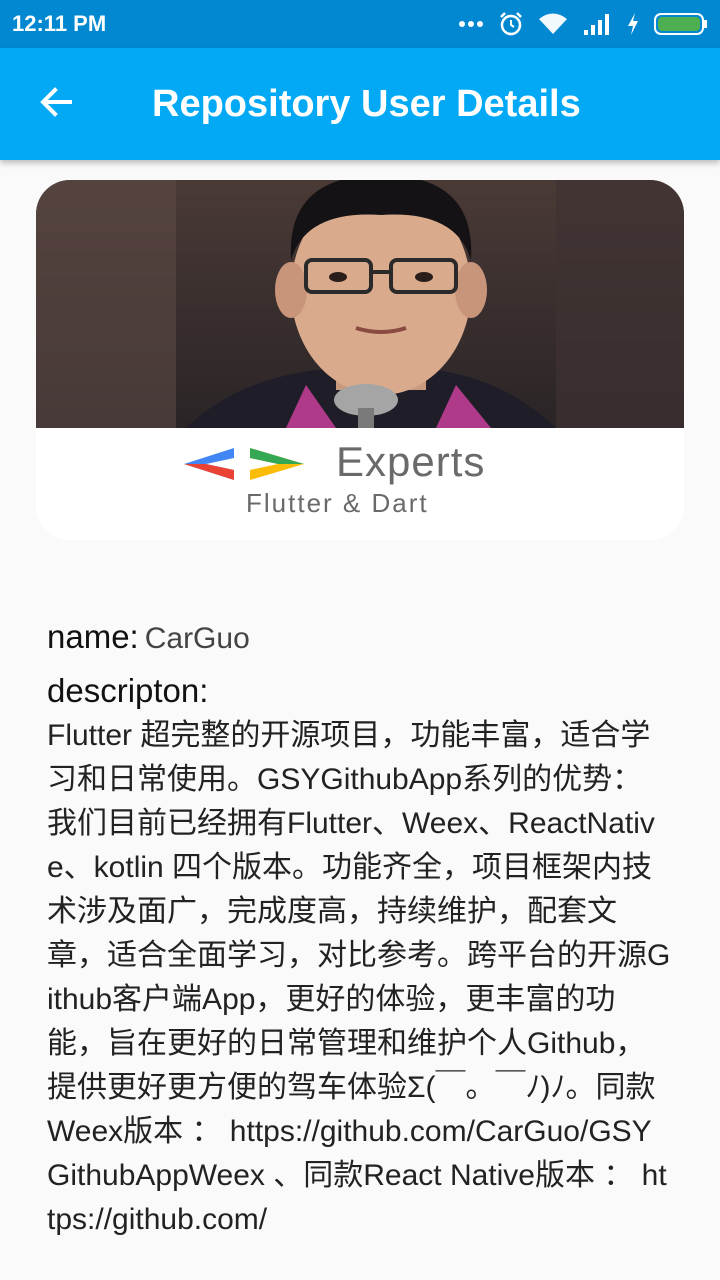 The height and width of the screenshot is (1280, 720). Describe the element at coordinates (680, 24) in the screenshot. I see `battery-icon` at that location.